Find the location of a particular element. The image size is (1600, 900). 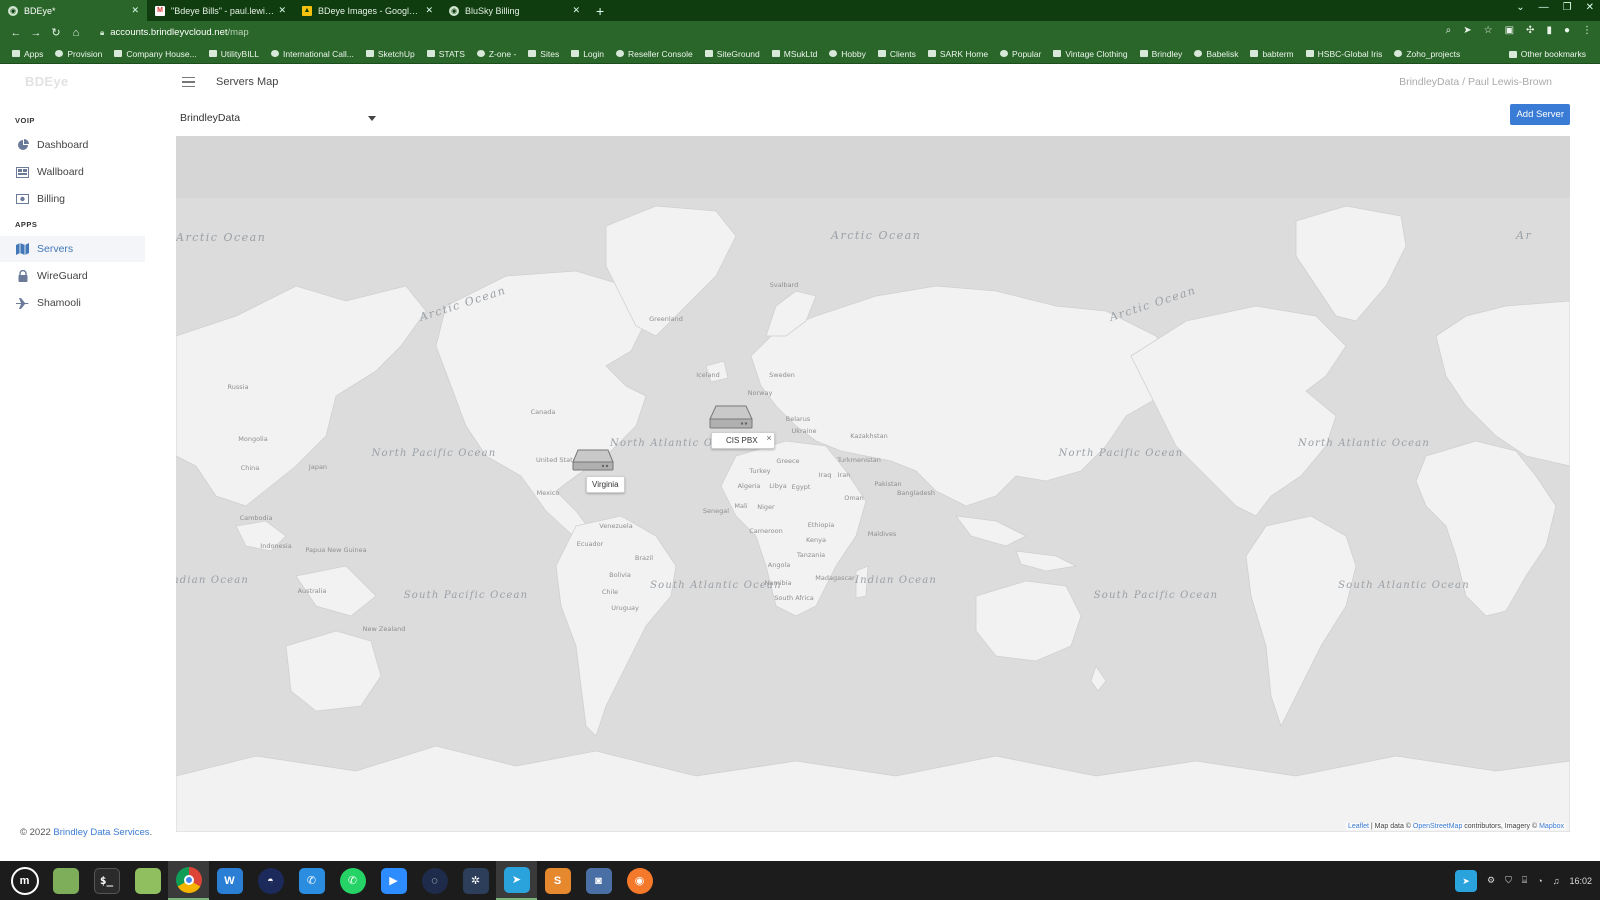

osm-link: OpenStreetMap is located at coordinates (1437, 826).